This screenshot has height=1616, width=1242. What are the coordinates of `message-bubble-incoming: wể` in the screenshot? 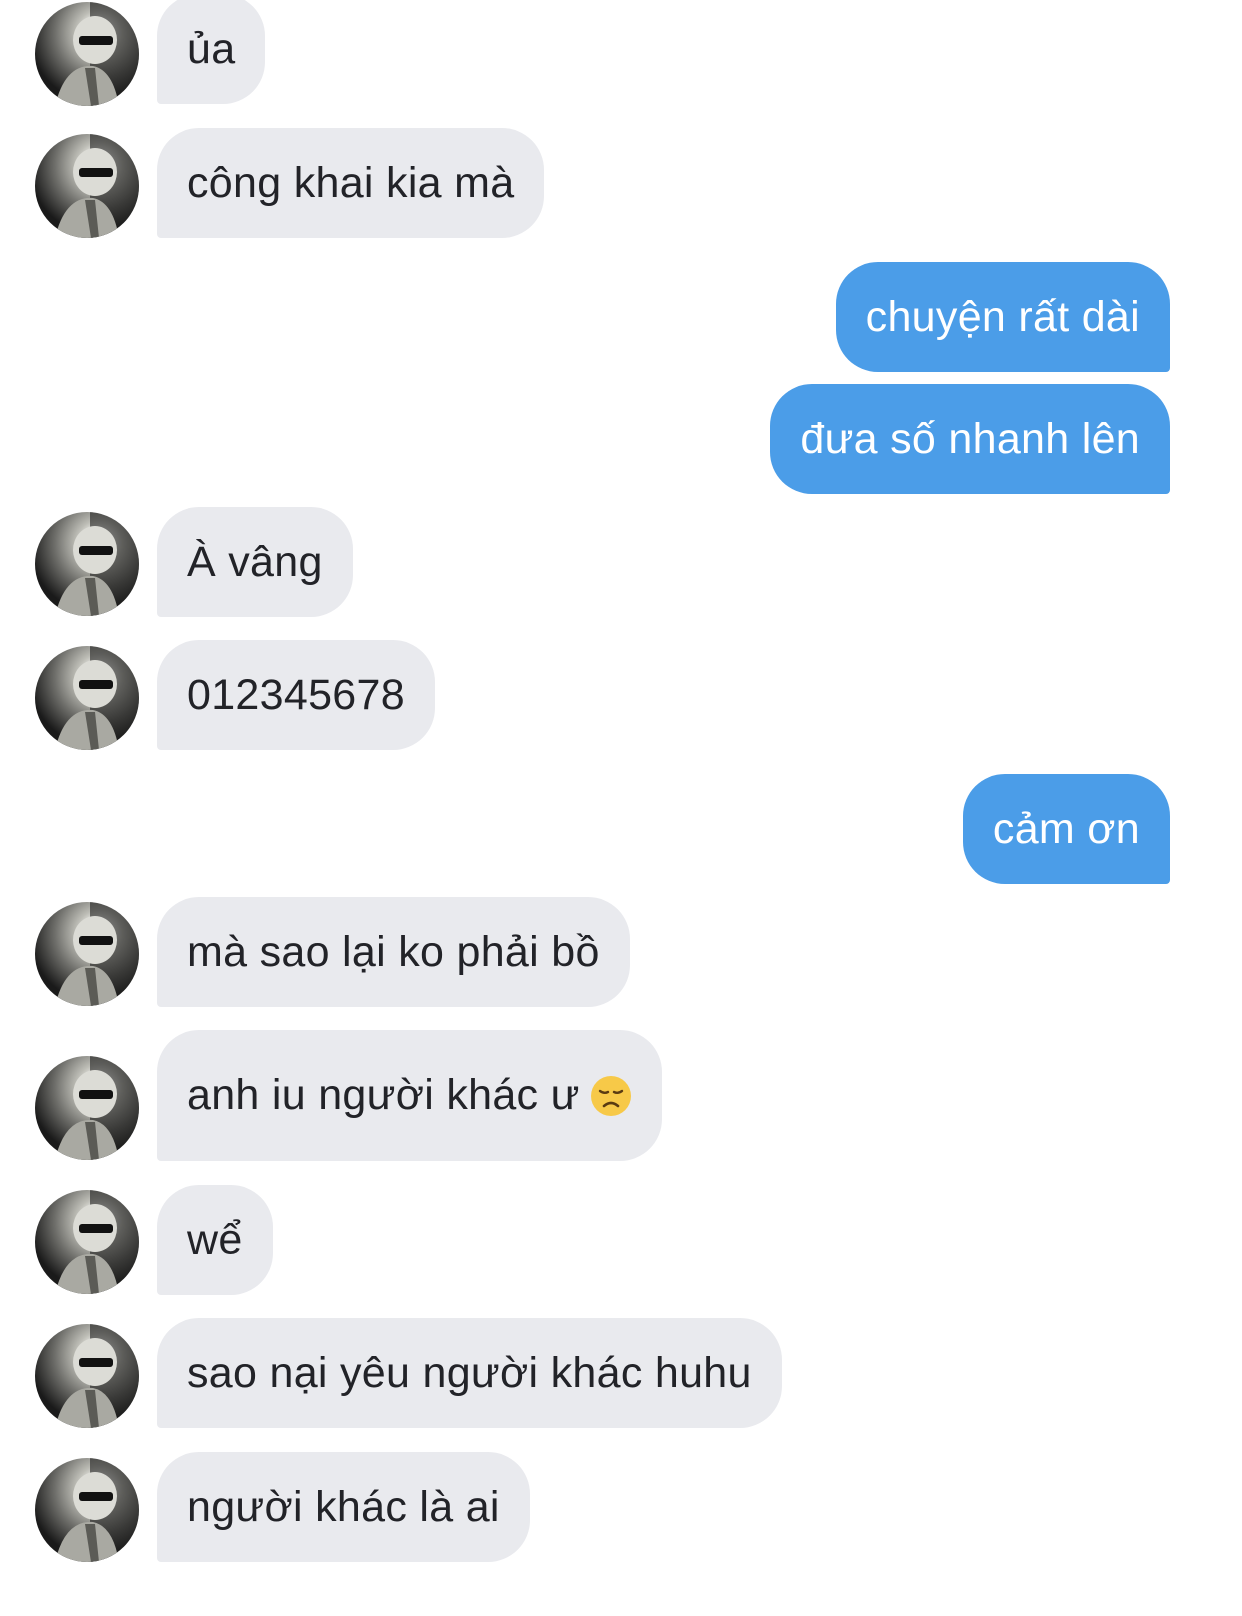 It's located at (215, 1240).